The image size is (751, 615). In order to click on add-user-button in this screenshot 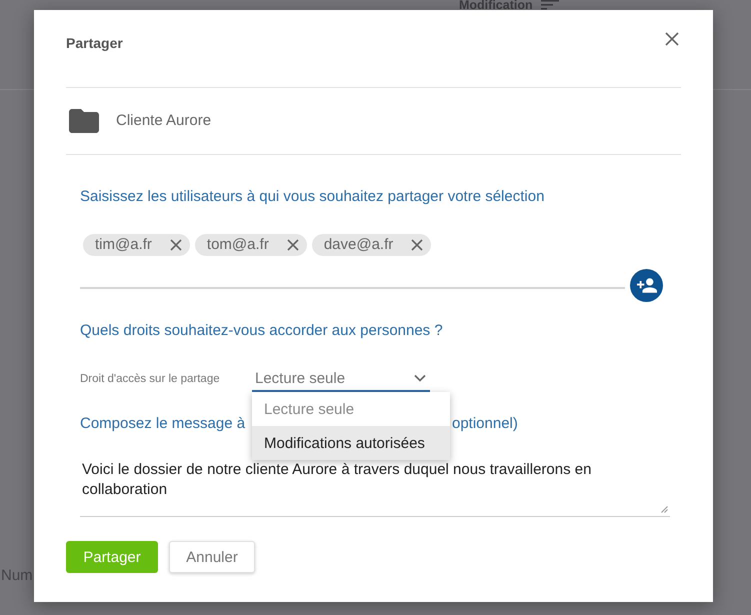, I will do `click(646, 285)`.